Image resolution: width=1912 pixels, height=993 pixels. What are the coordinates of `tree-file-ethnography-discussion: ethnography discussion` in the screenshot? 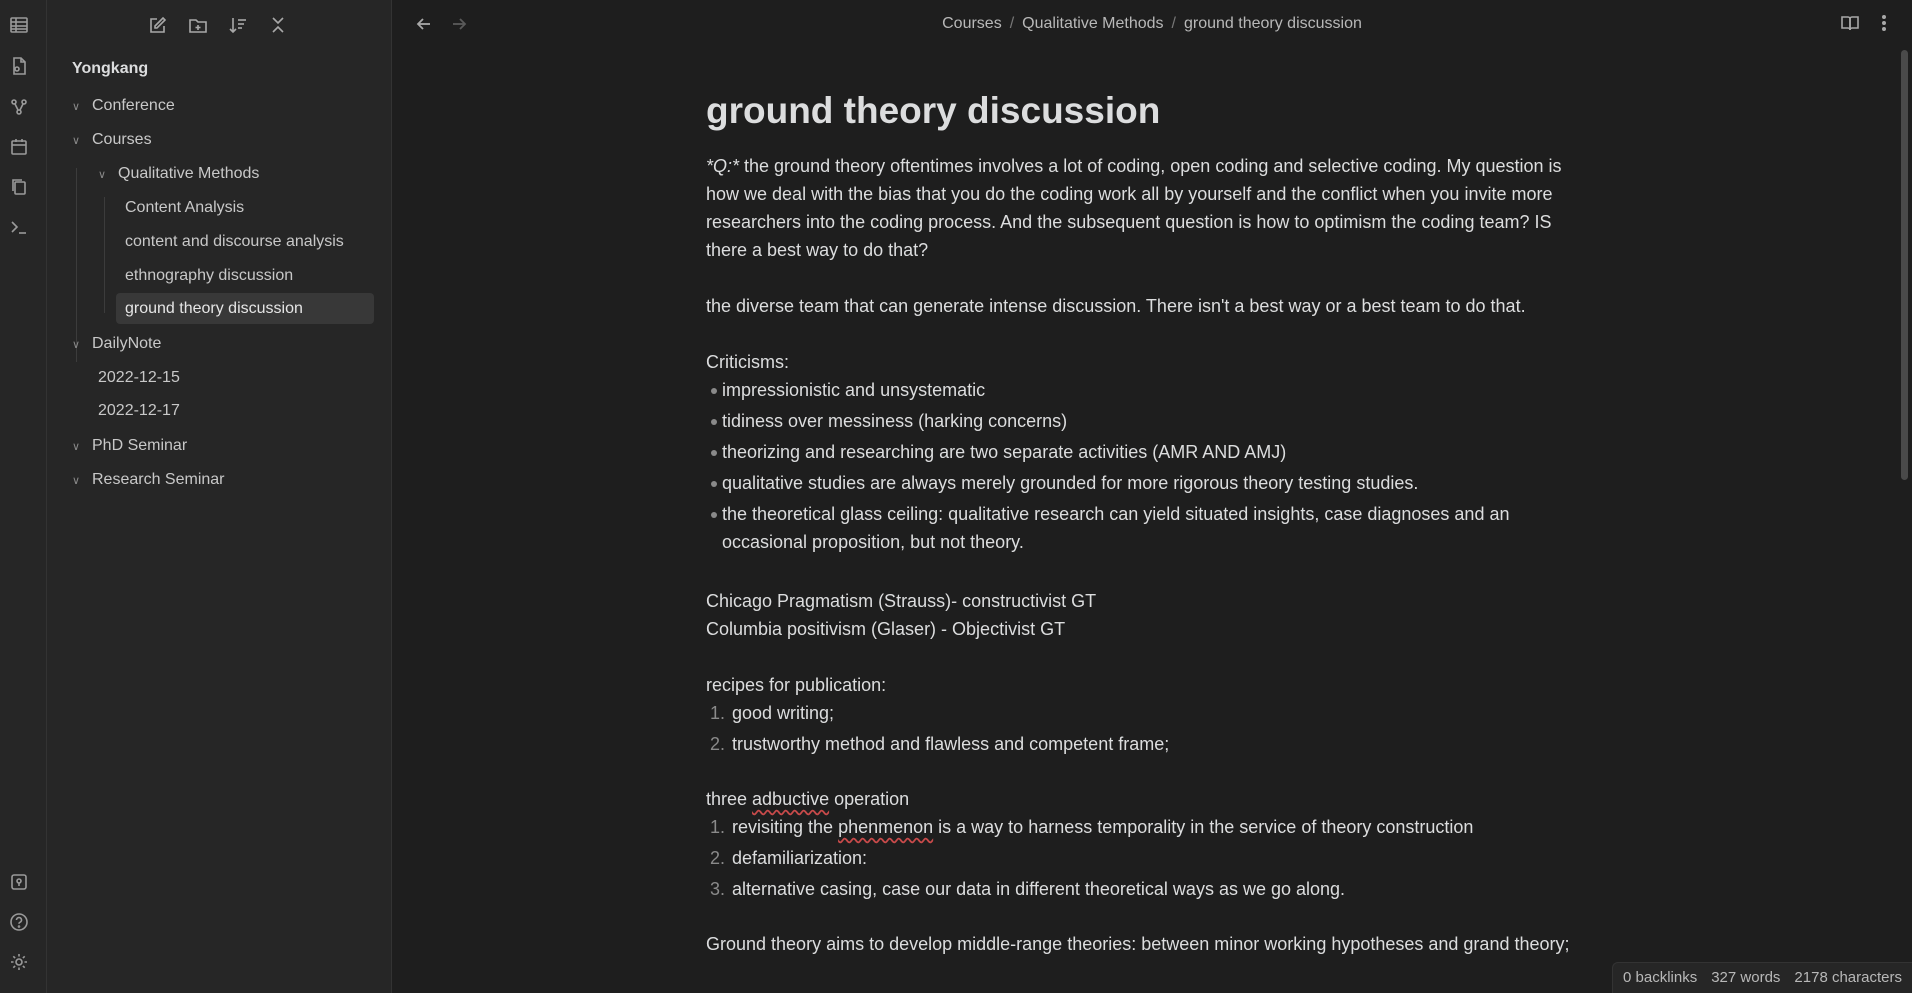 It's located at (209, 275).